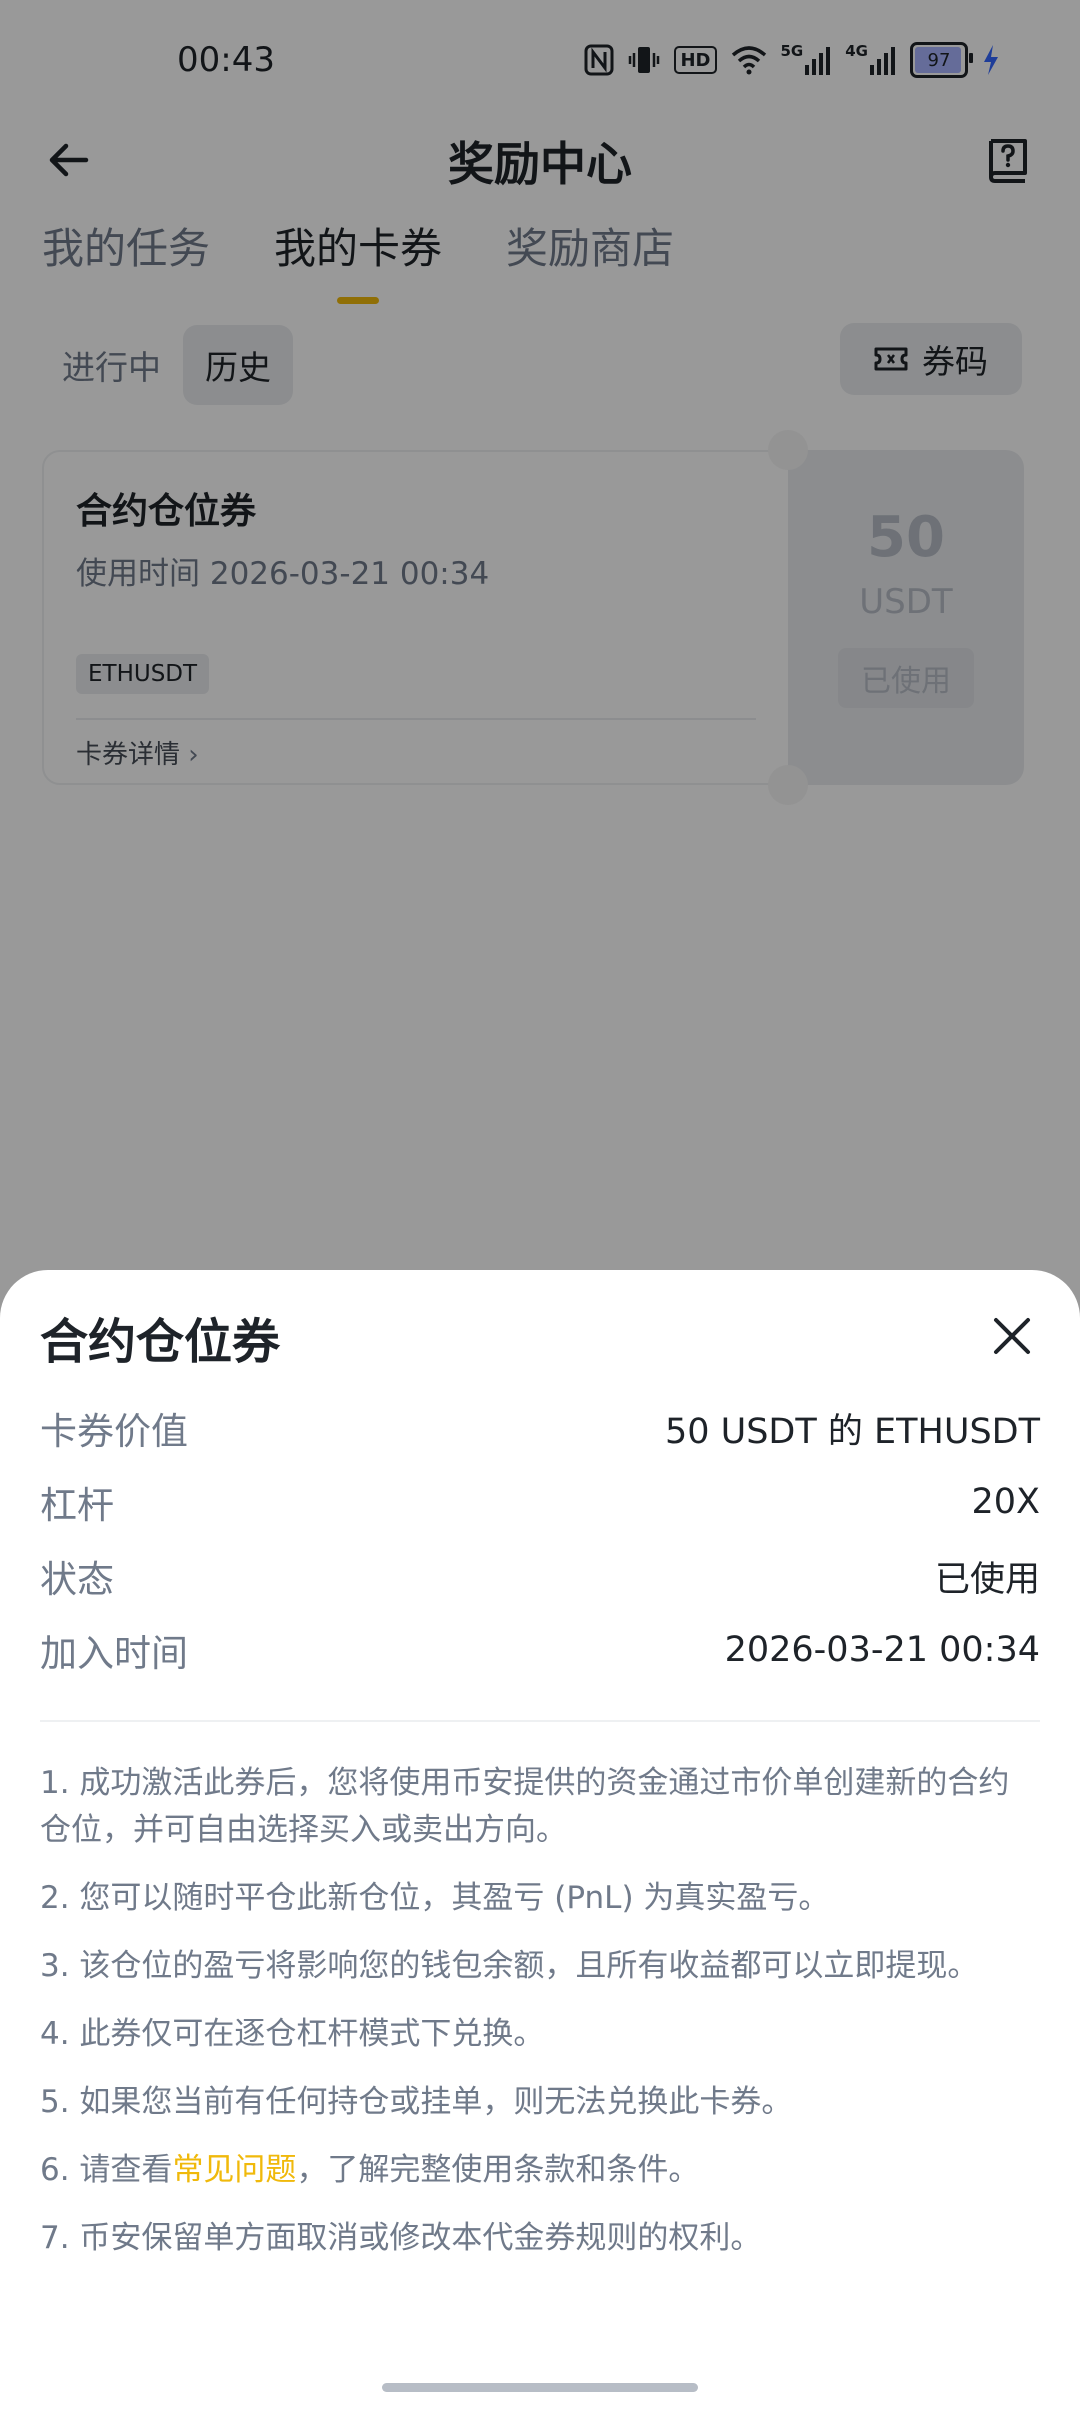 The width and height of the screenshot is (1080, 2412). Describe the element at coordinates (77, 1505) in the screenshot. I see `row-leverage-label: 杠杆` at that location.